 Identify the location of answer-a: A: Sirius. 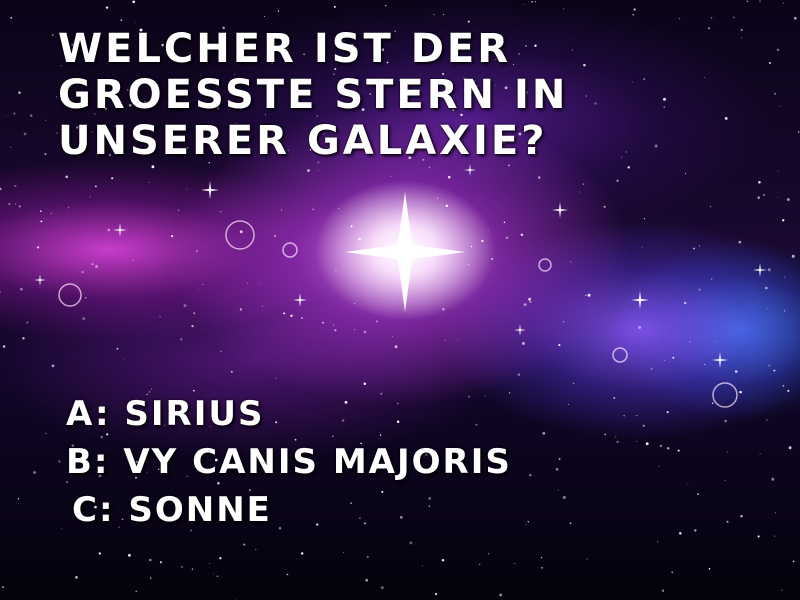
(165, 414).